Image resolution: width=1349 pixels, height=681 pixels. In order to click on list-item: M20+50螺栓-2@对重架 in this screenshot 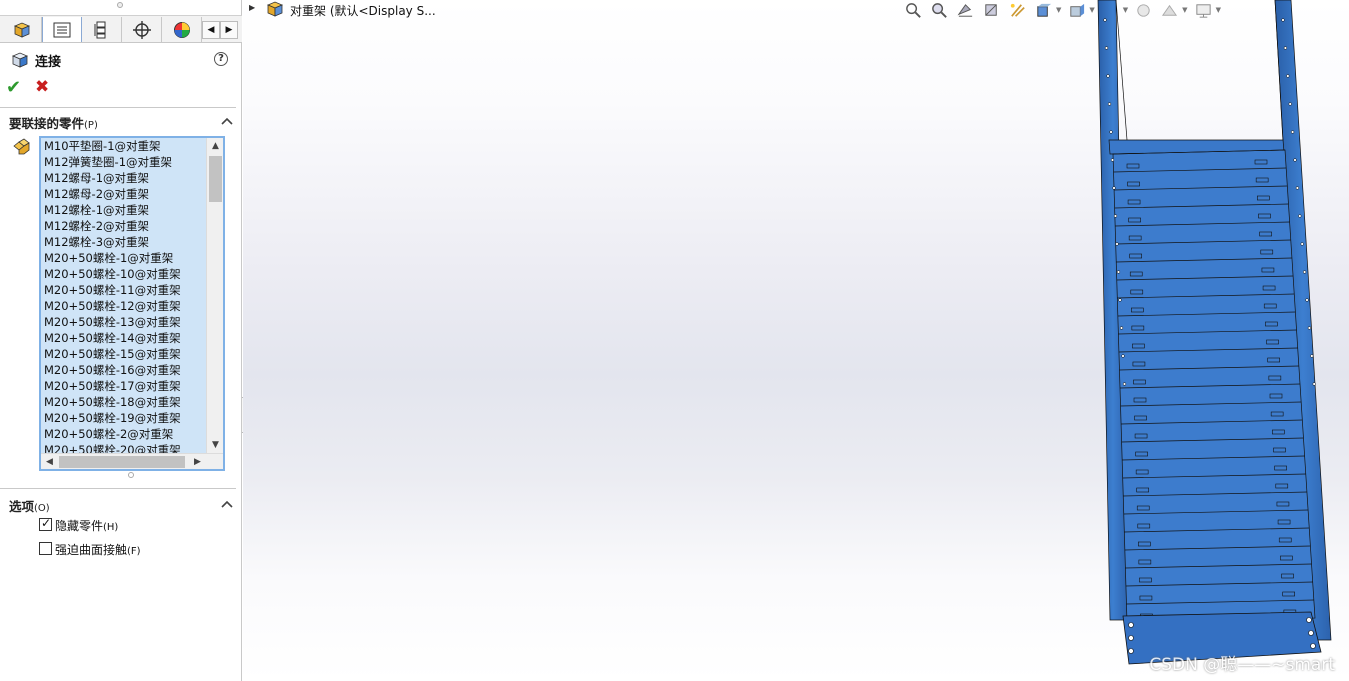, I will do `click(132, 434)`.